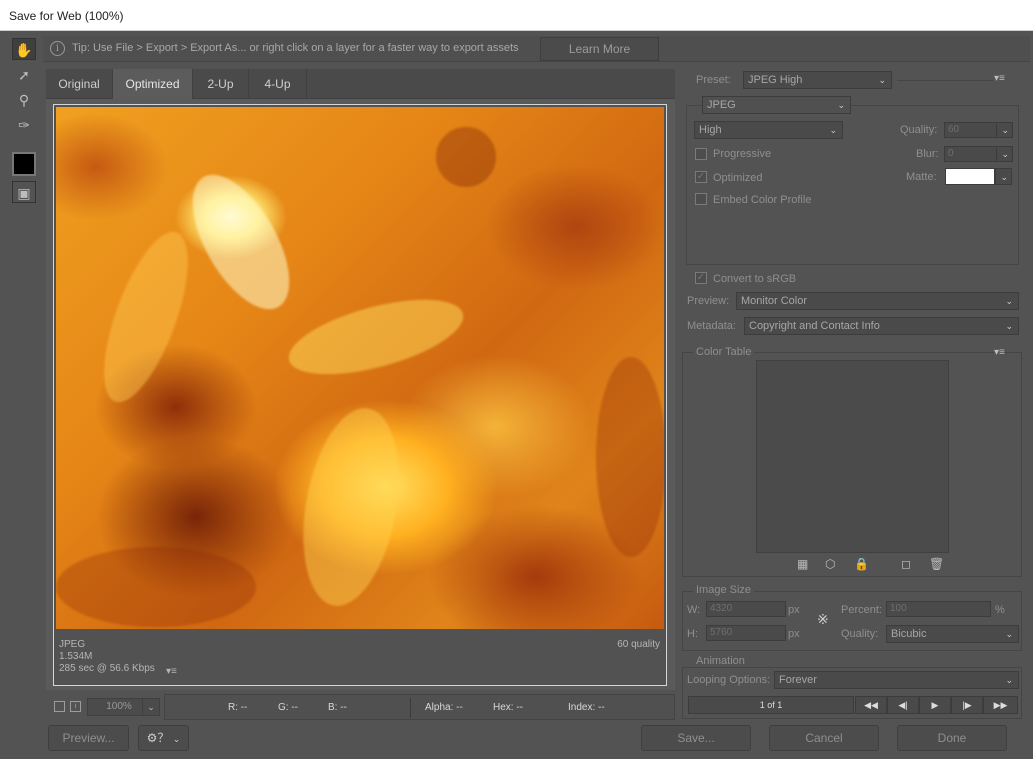 The width and height of the screenshot is (1033, 759). What do you see at coordinates (967, 705) in the screenshot?
I see `next-frame-icon: |▶` at bounding box center [967, 705].